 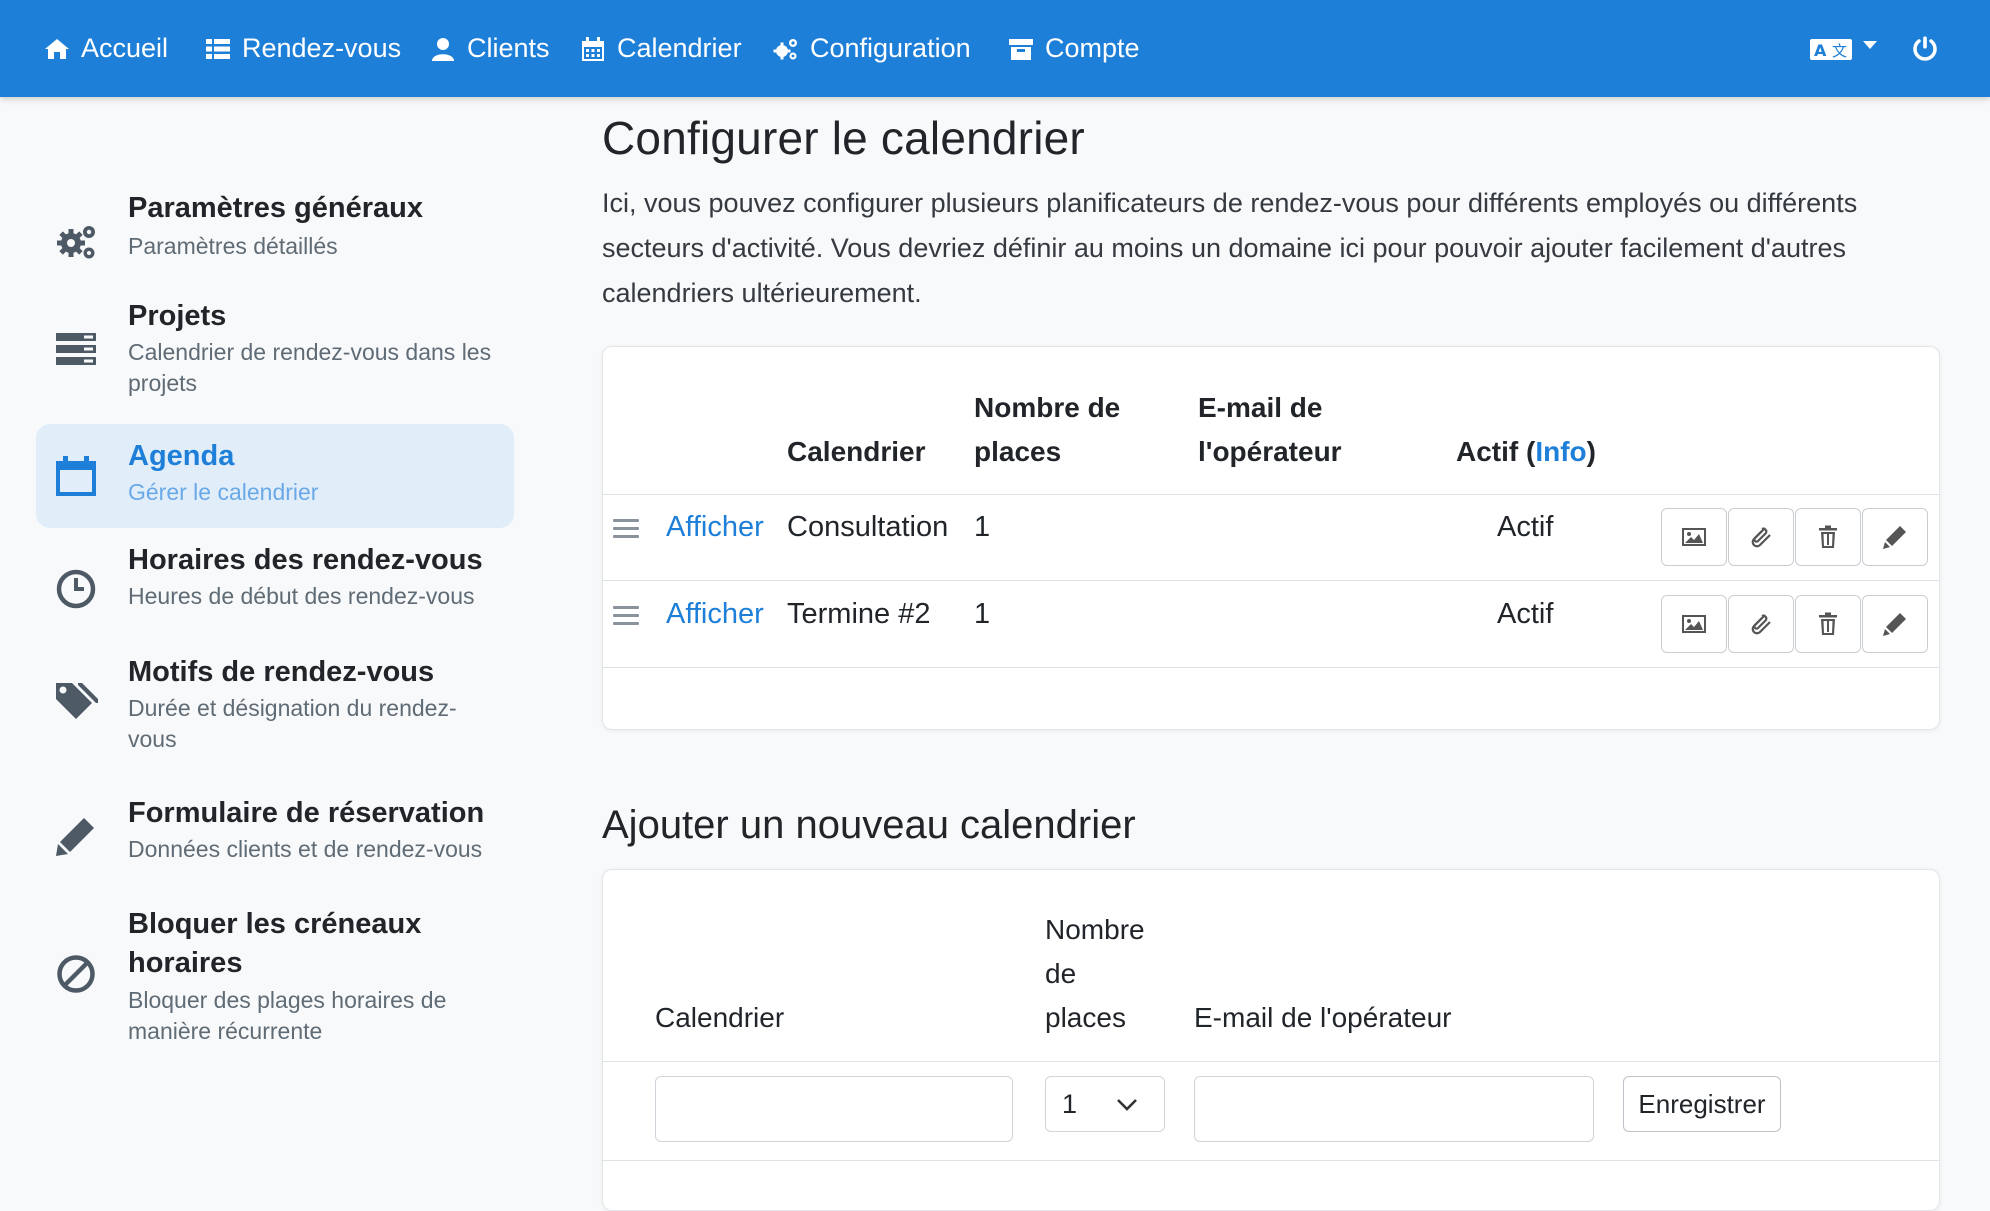 I want to click on svg-text: A, so click(x=1820, y=50).